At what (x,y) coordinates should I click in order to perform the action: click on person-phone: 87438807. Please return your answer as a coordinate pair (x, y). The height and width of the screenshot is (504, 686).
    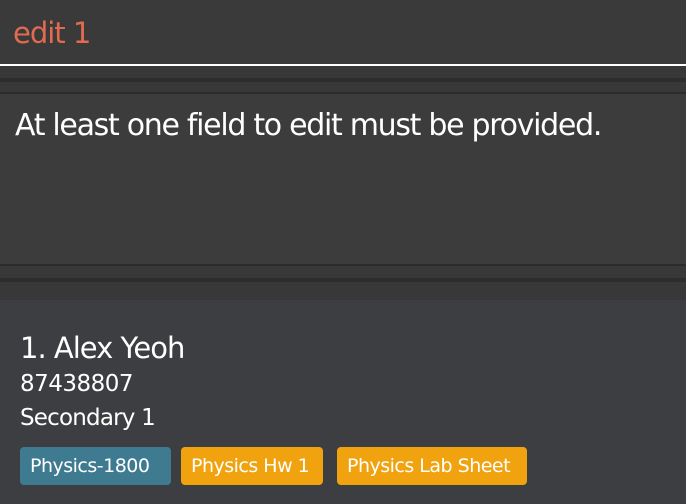
    Looking at the image, I should click on (77, 384).